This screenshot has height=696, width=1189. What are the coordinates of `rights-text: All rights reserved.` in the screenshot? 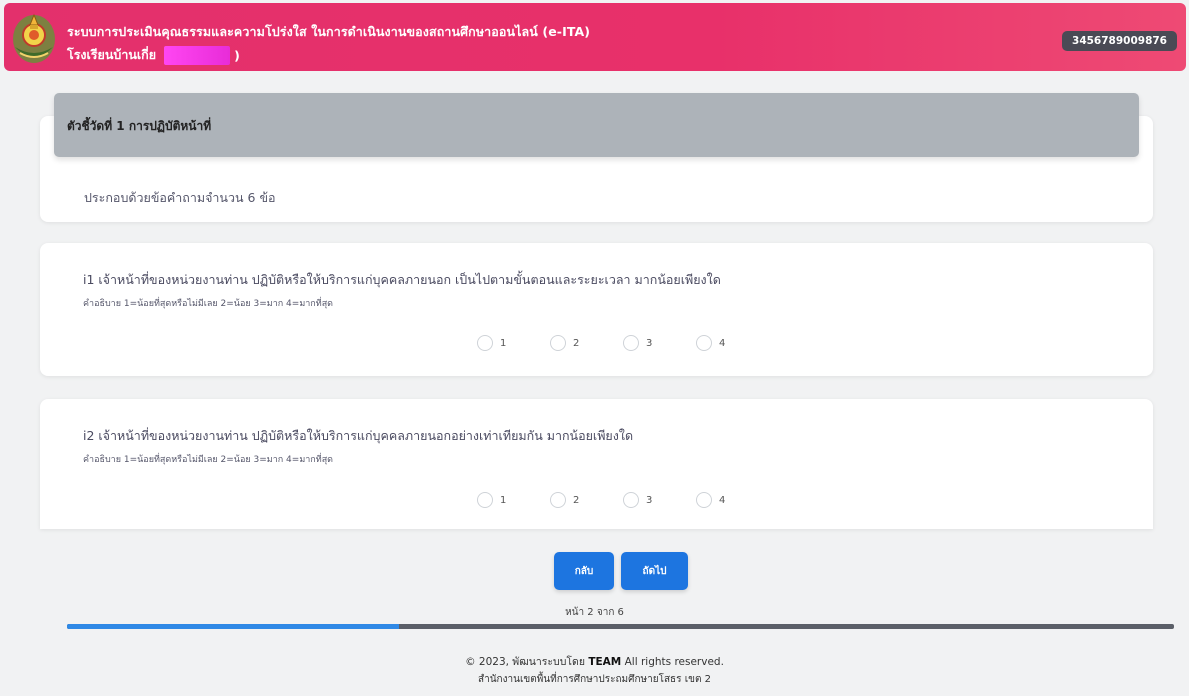 It's located at (674, 662).